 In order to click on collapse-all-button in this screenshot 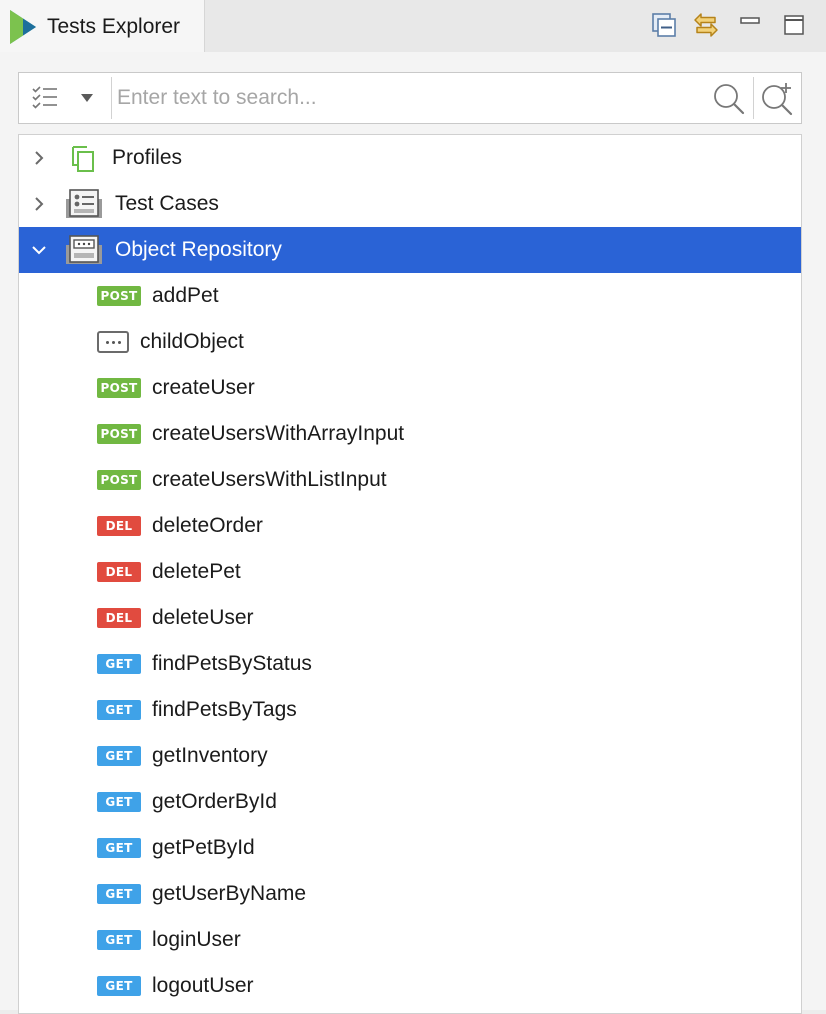, I will do `click(664, 25)`.